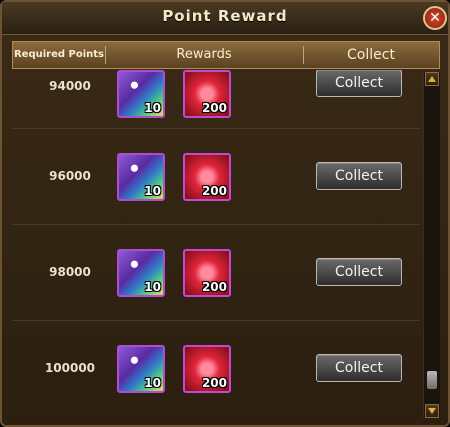 The height and width of the screenshot is (427, 450). I want to click on required-points: 94000, so click(70, 86).